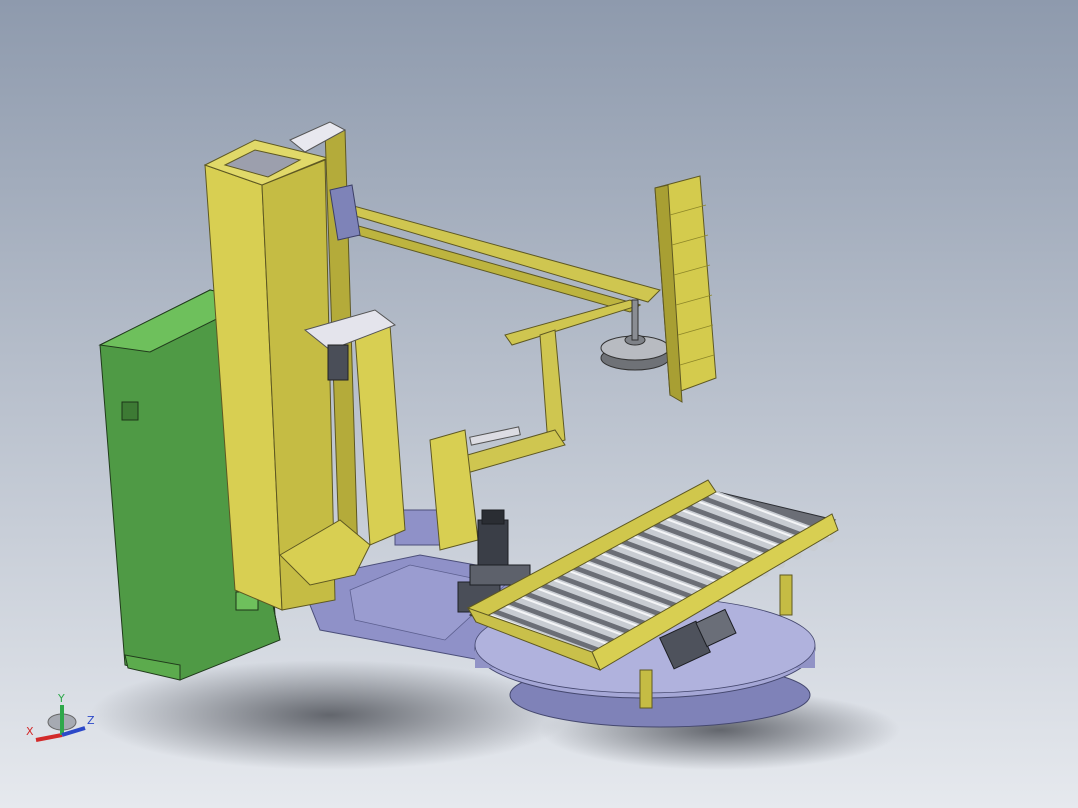 Image resolution: width=1078 pixels, height=808 pixels. What do you see at coordinates (61, 698) in the screenshot?
I see `triad-y-label: Y` at bounding box center [61, 698].